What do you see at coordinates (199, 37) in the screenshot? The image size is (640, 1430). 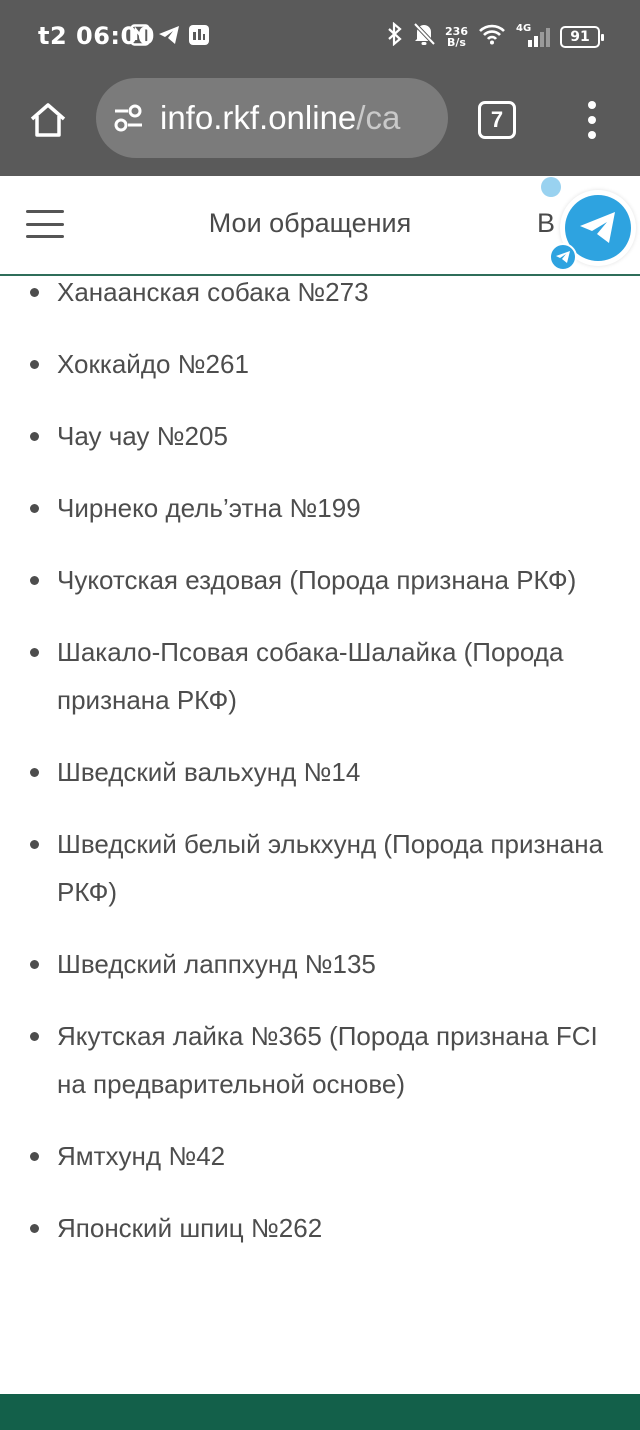 I see `message-notification-icon` at bounding box center [199, 37].